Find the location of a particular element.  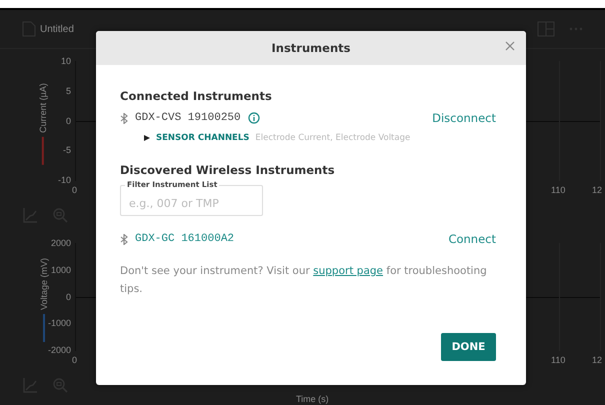

y-tick-label: -1000 is located at coordinates (59, 323).